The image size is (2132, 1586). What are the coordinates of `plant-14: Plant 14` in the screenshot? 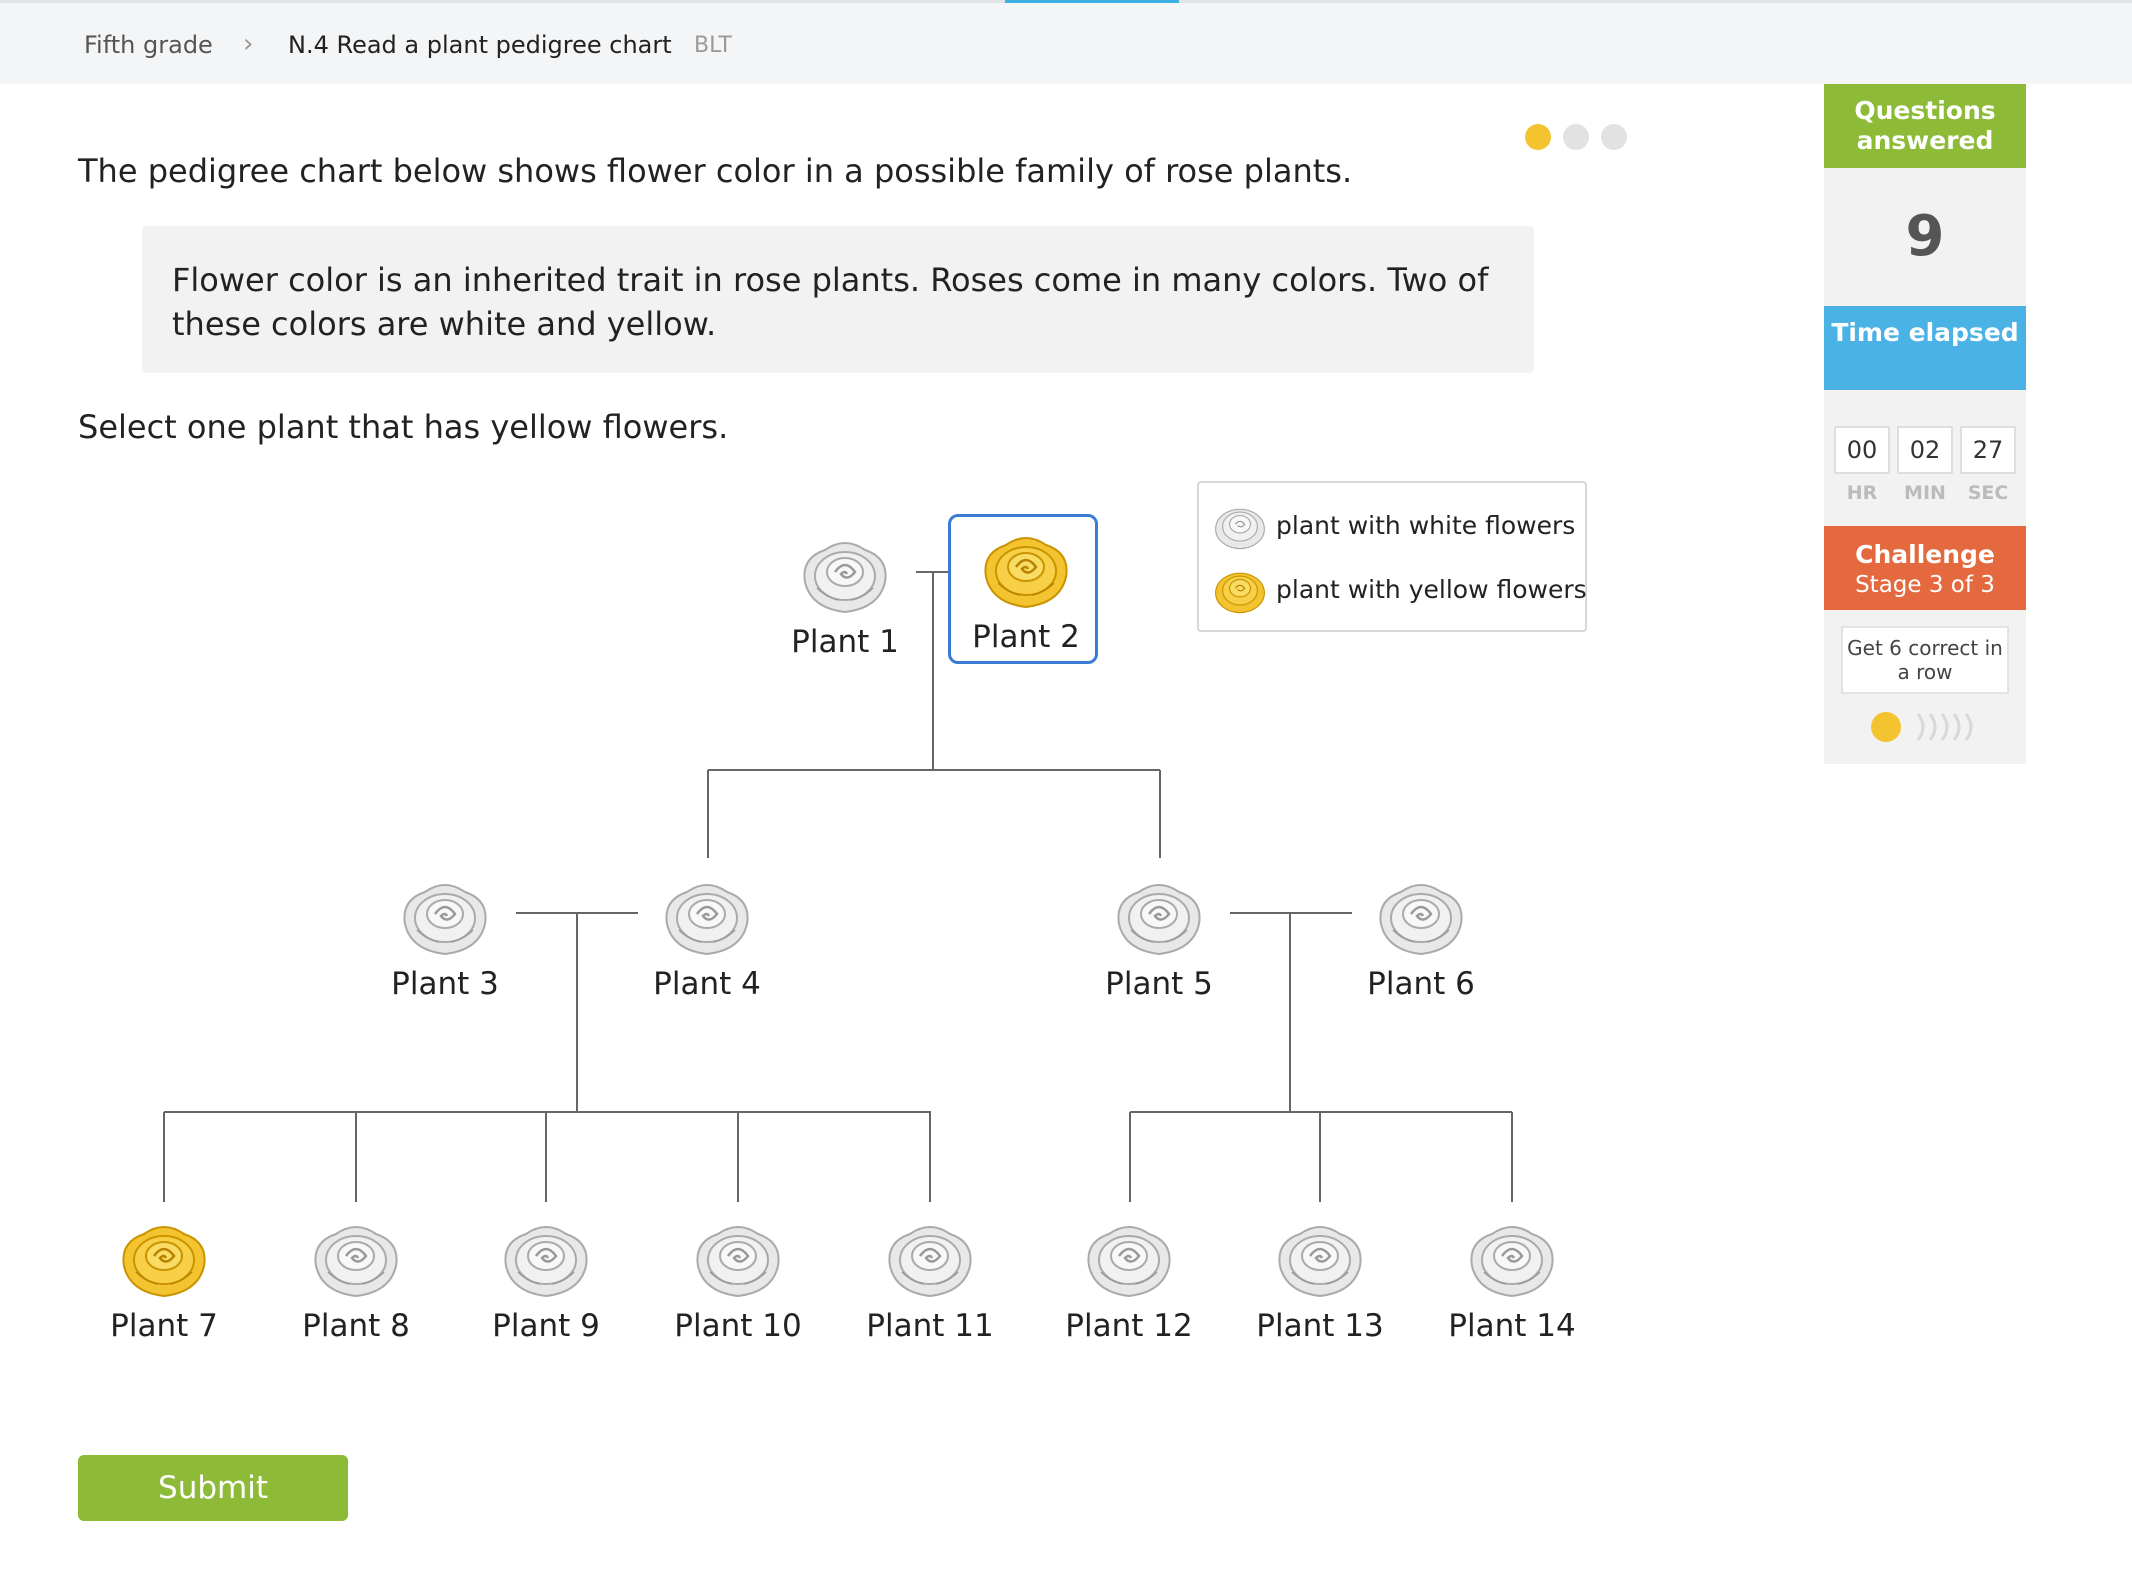 It's located at (1512, 1281).